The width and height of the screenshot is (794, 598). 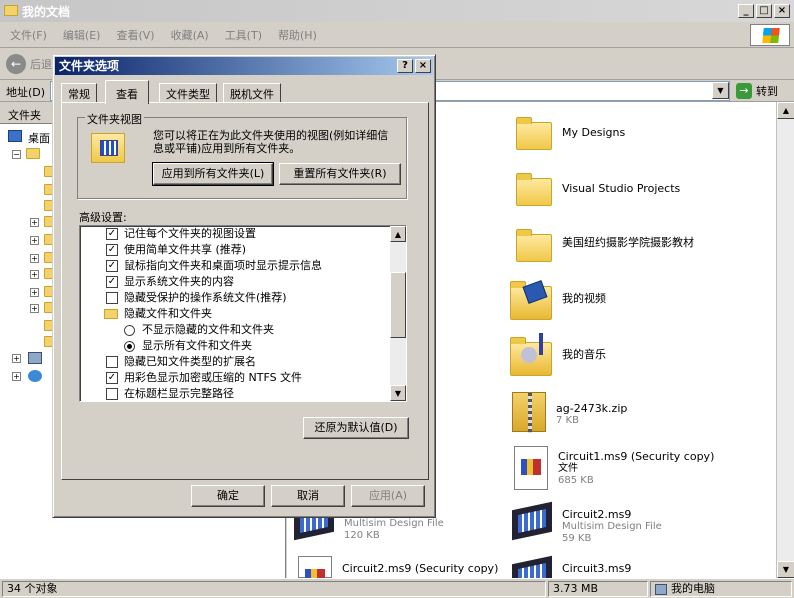 What do you see at coordinates (636, 133) in the screenshot?
I see `file-item-folder: My Designs` at bounding box center [636, 133].